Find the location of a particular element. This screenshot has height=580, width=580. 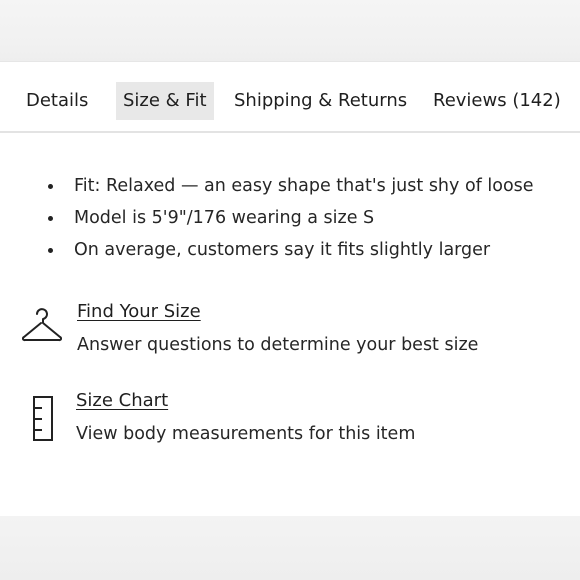

list-item: Model is 5'9"/176 wearing a size S is located at coordinates (290, 218).